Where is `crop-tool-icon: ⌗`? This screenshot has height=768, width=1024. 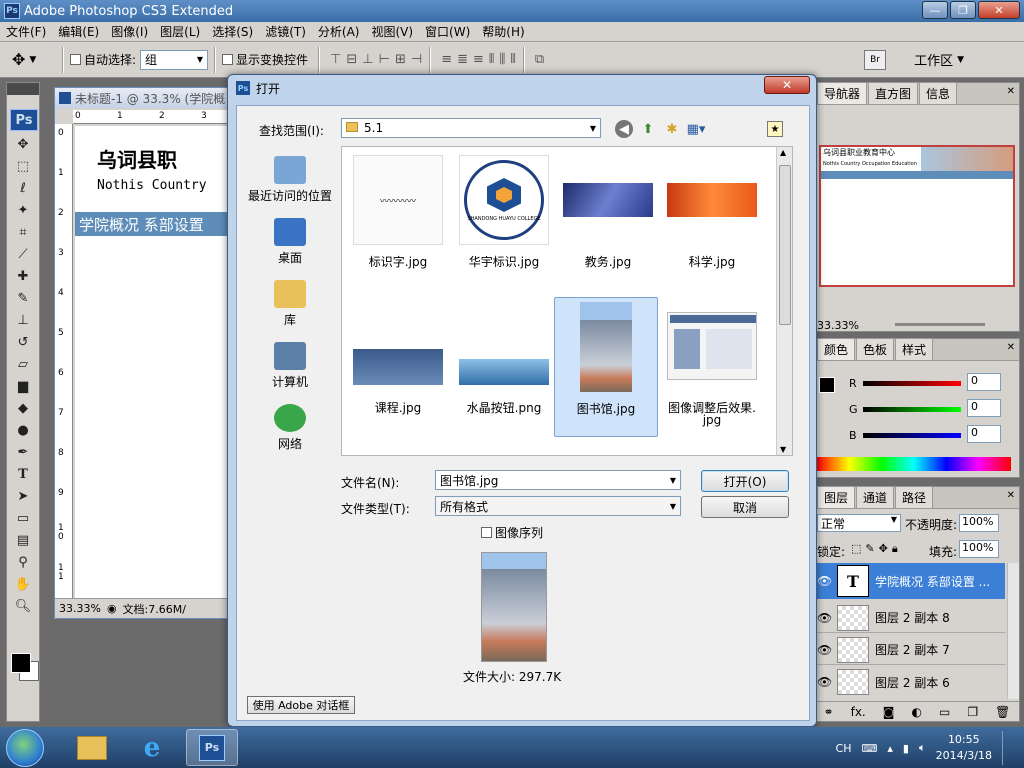 crop-tool-icon: ⌗ is located at coordinates (23, 232).